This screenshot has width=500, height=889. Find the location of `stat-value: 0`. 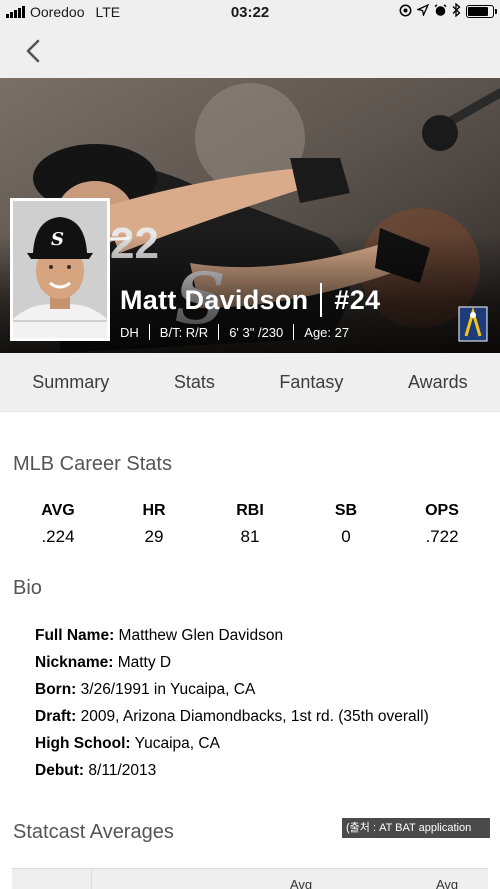

stat-value: 0 is located at coordinates (346, 536).